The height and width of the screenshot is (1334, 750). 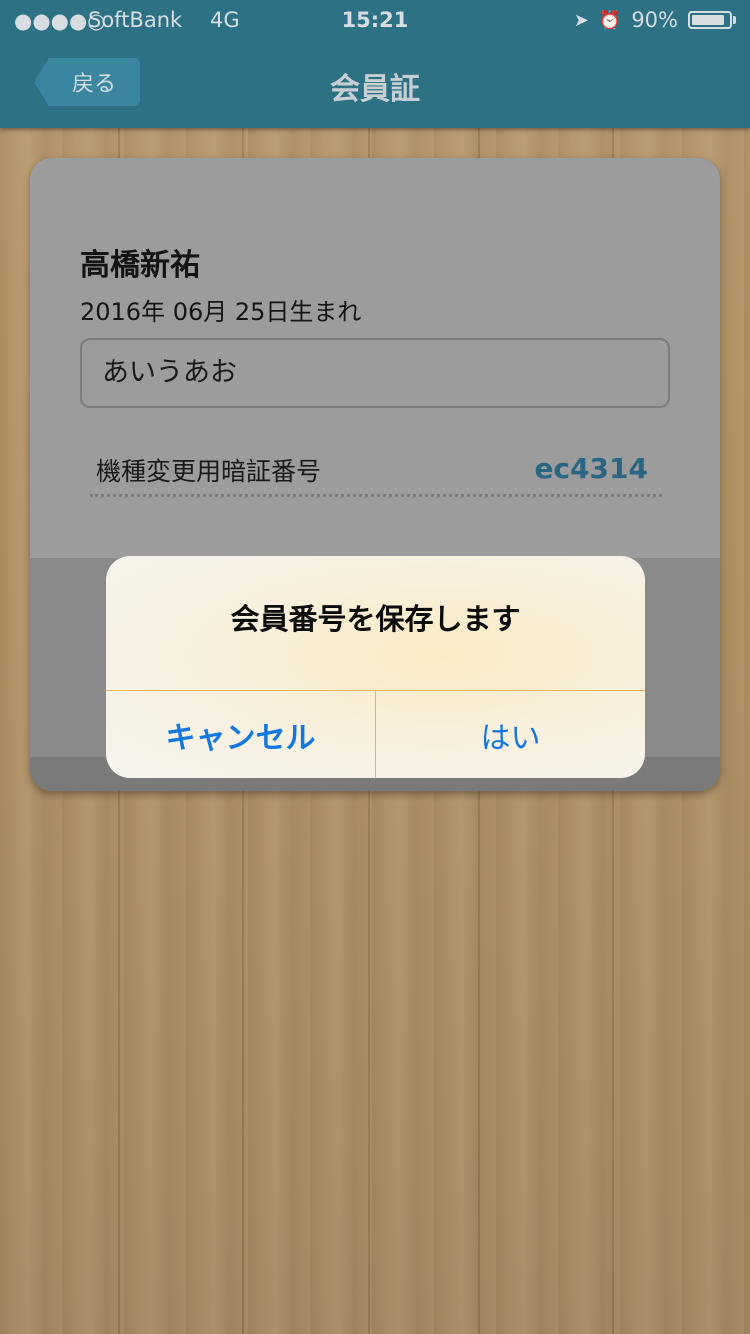 I want to click on location-icon: ➤, so click(x=581, y=20).